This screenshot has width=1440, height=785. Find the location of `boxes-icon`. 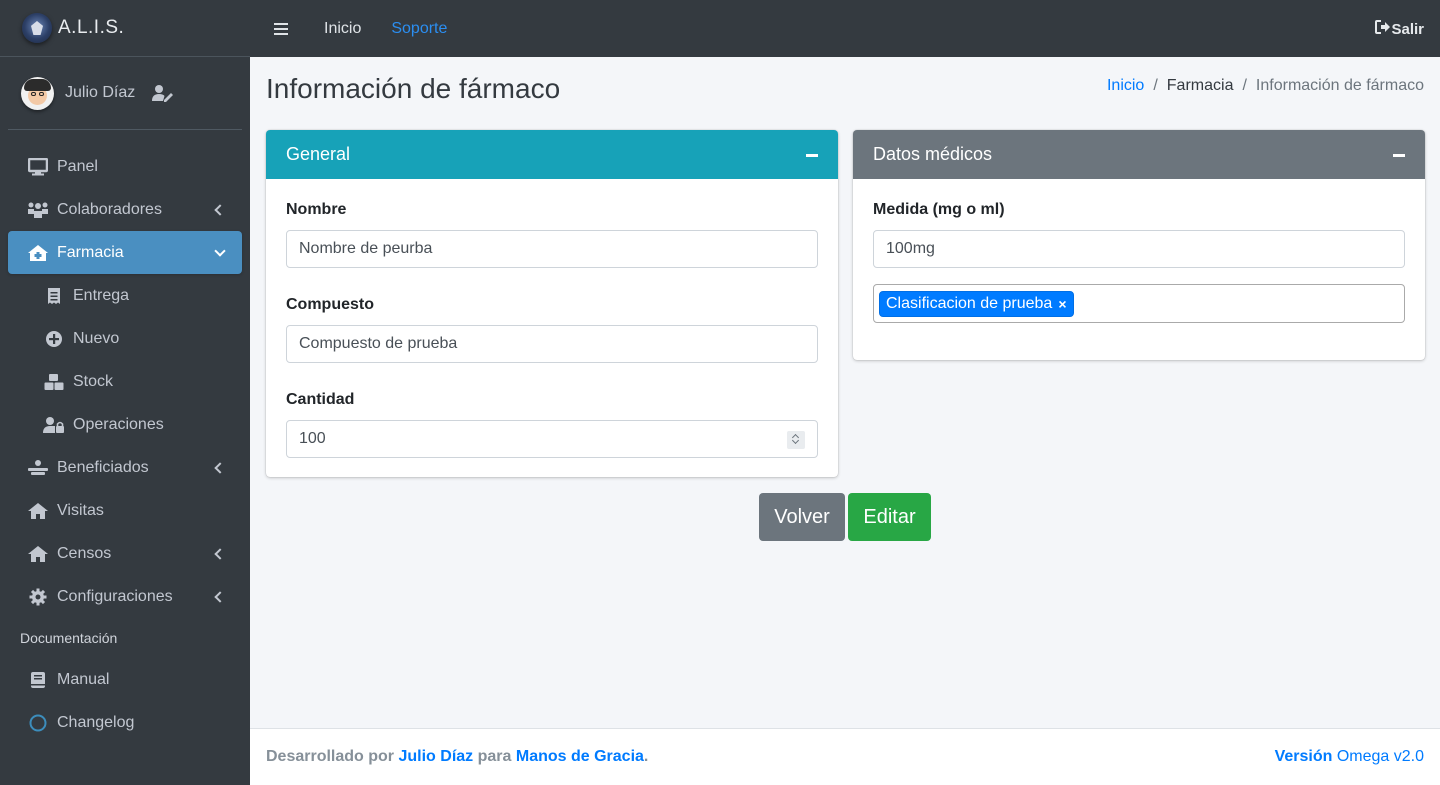

boxes-icon is located at coordinates (54, 382).